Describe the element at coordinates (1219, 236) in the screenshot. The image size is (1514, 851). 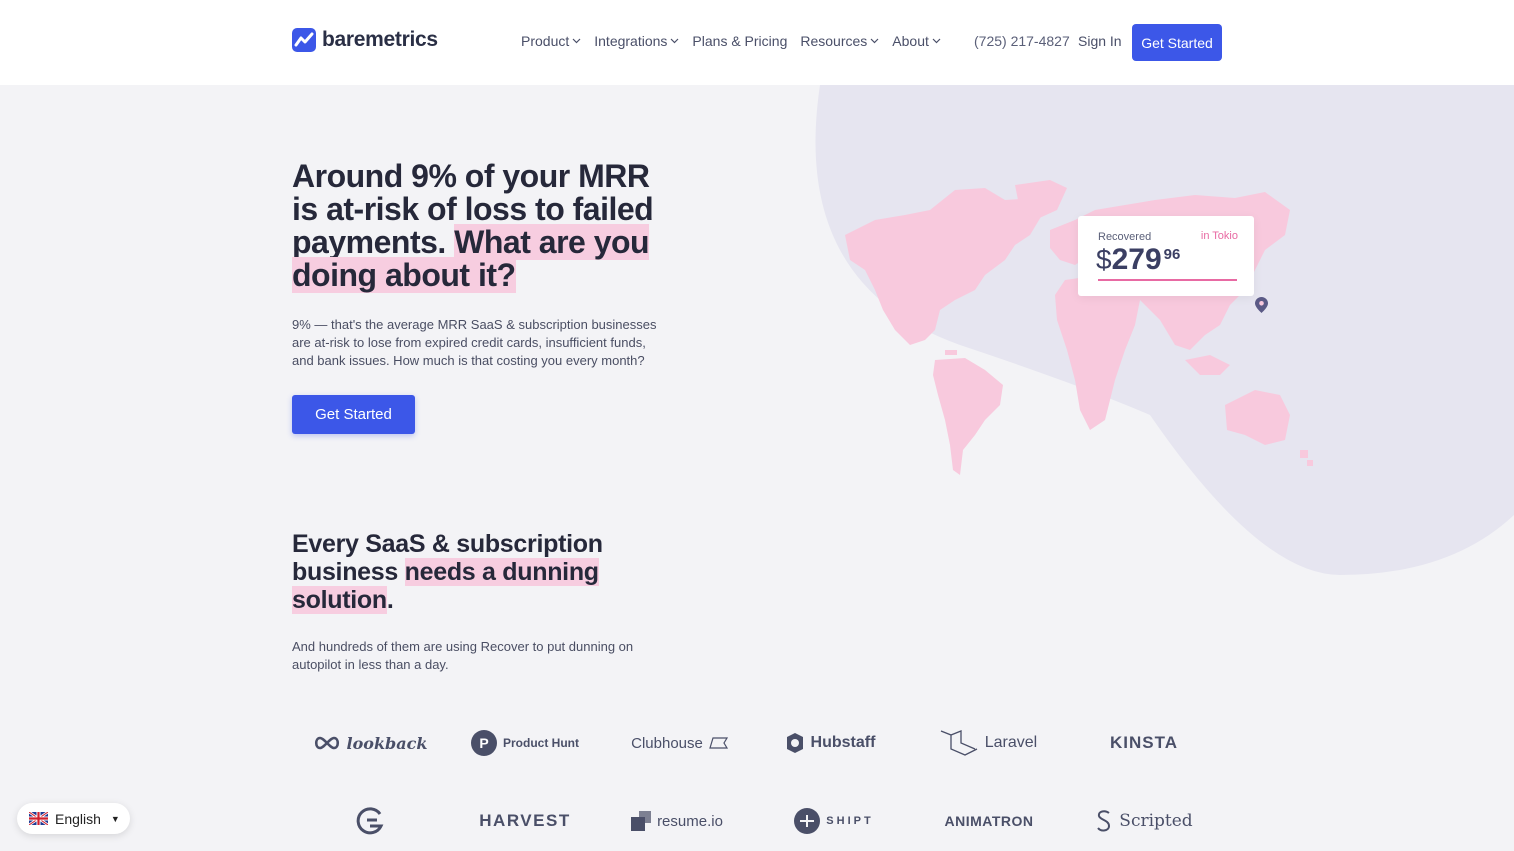
I see `recovered-location: in Tokio` at that location.